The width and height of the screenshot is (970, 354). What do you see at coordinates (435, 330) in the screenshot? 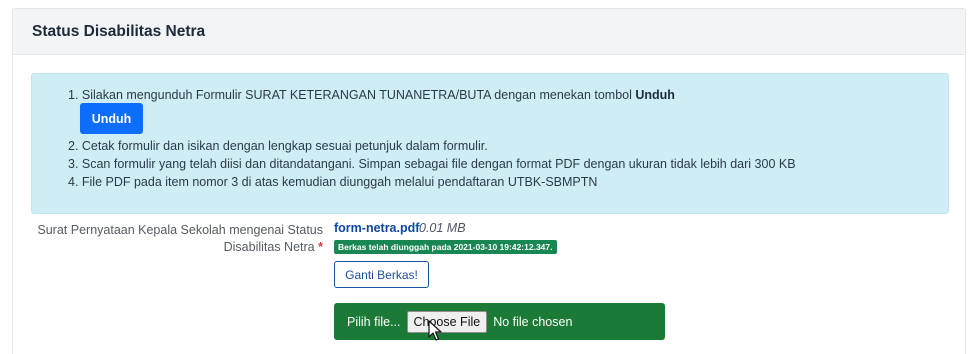
I see `mouse-pointer-icon` at bounding box center [435, 330].